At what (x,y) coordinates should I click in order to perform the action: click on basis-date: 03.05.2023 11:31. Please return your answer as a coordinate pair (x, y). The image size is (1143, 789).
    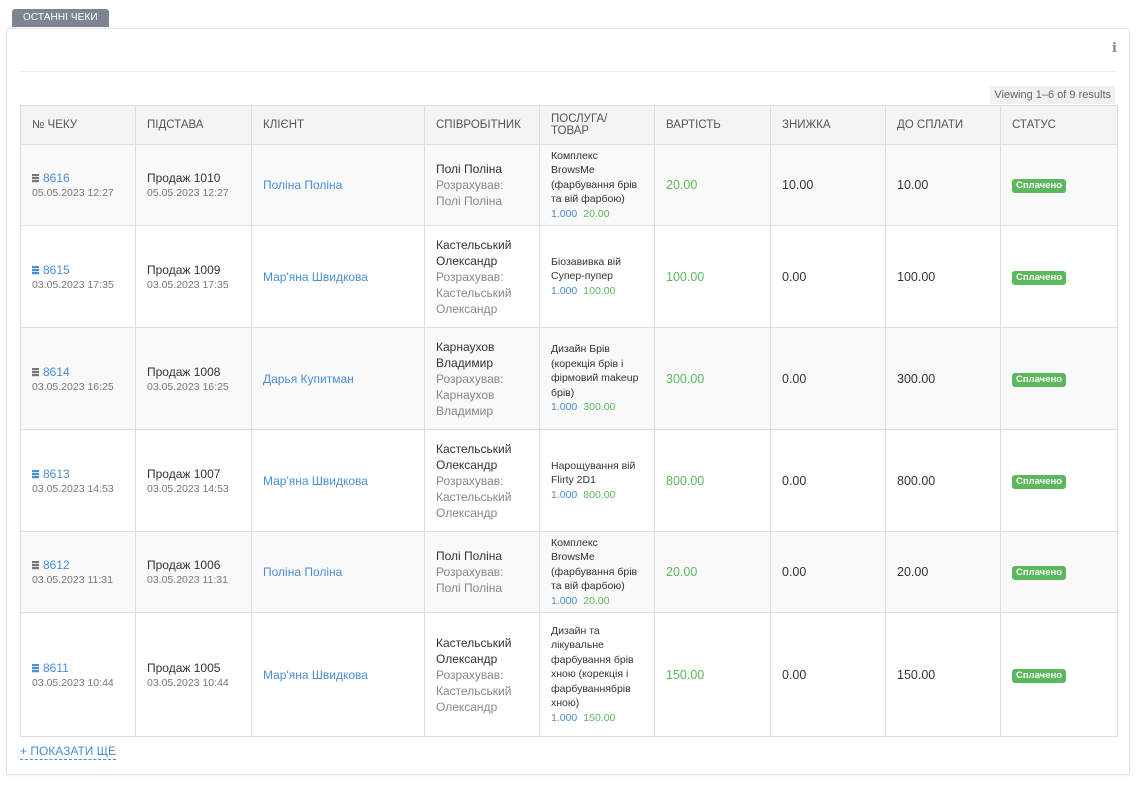
    Looking at the image, I should click on (187, 580).